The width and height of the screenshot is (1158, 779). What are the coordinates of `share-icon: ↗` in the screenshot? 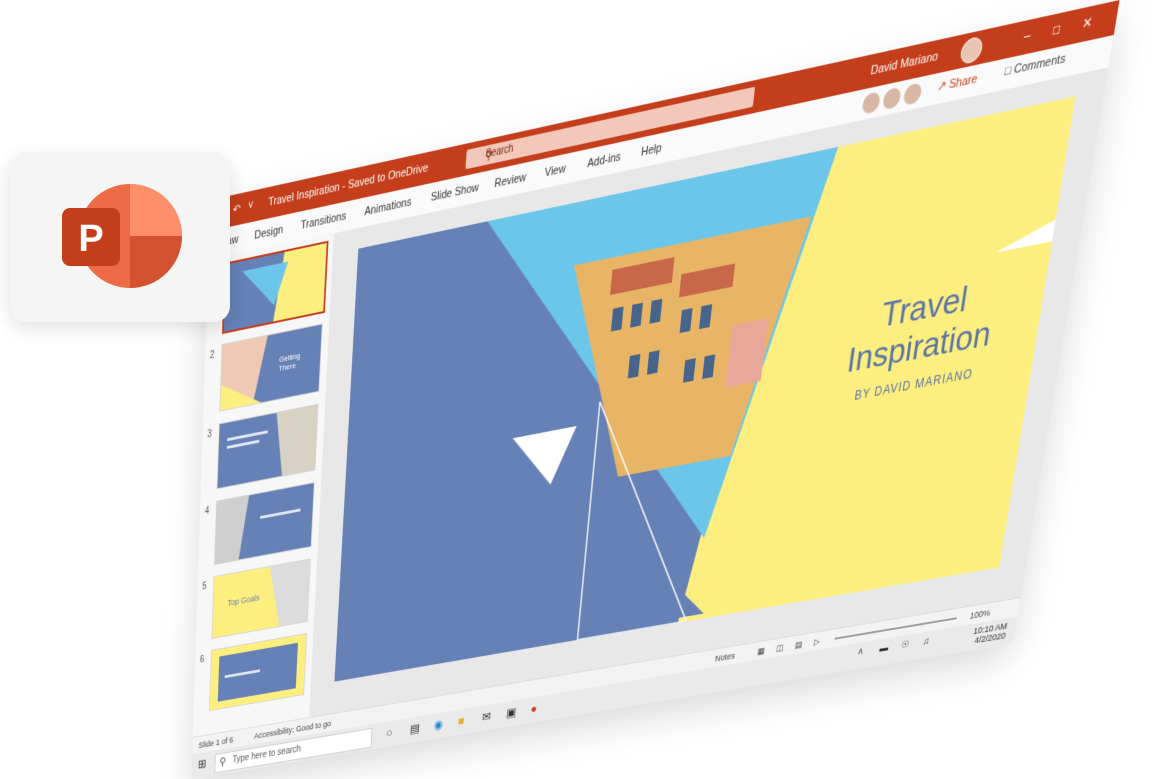 It's located at (942, 86).